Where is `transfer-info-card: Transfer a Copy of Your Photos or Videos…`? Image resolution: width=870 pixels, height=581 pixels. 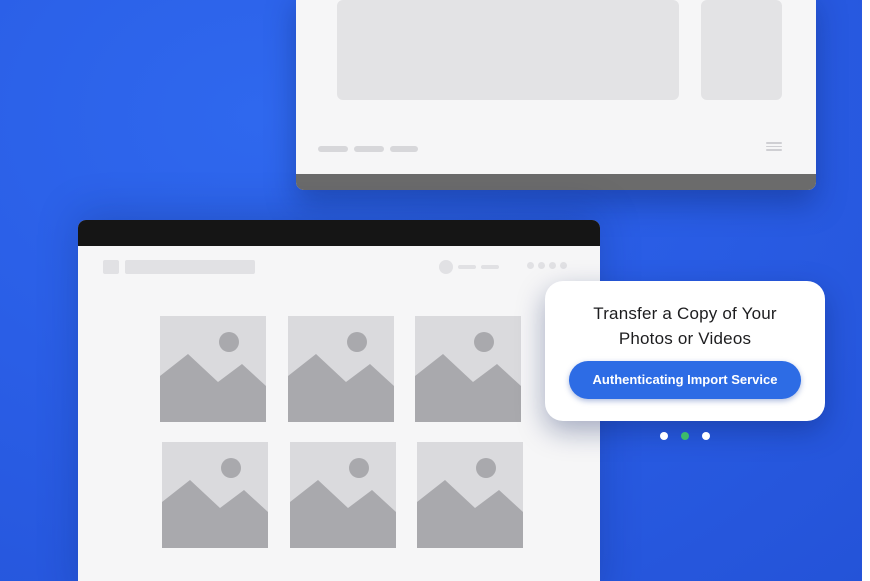
transfer-info-card: Transfer a Copy of Your Photos or Videos… is located at coordinates (685, 351).